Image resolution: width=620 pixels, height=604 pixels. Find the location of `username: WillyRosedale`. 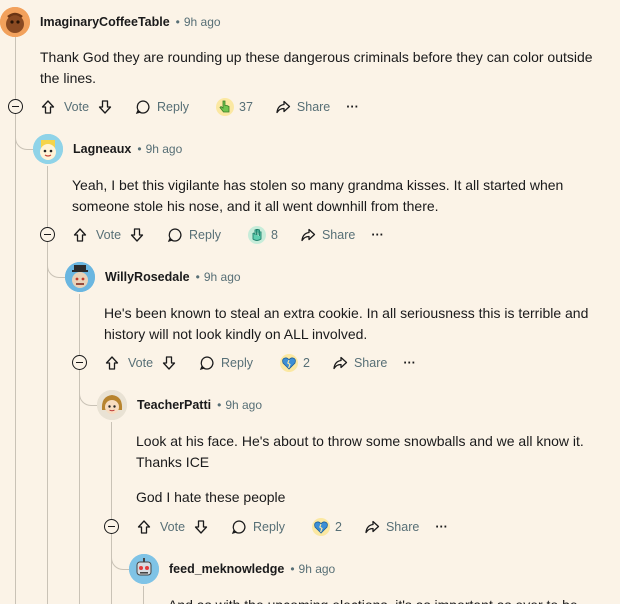

username: WillyRosedale is located at coordinates (147, 277).